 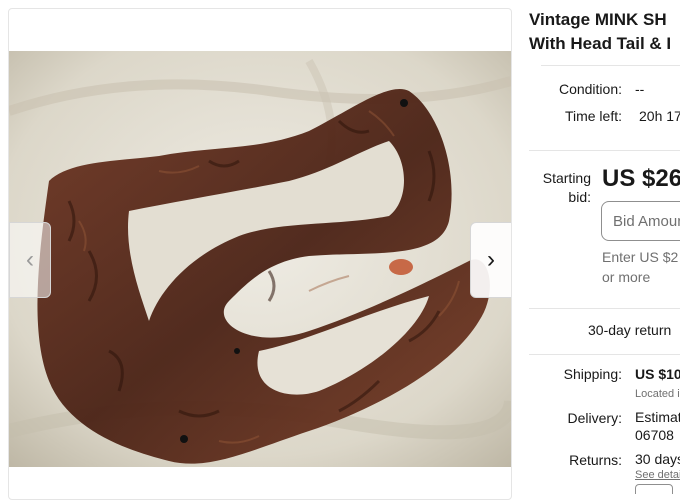 I want to click on shipping-cost: US $10., so click(x=657, y=374).